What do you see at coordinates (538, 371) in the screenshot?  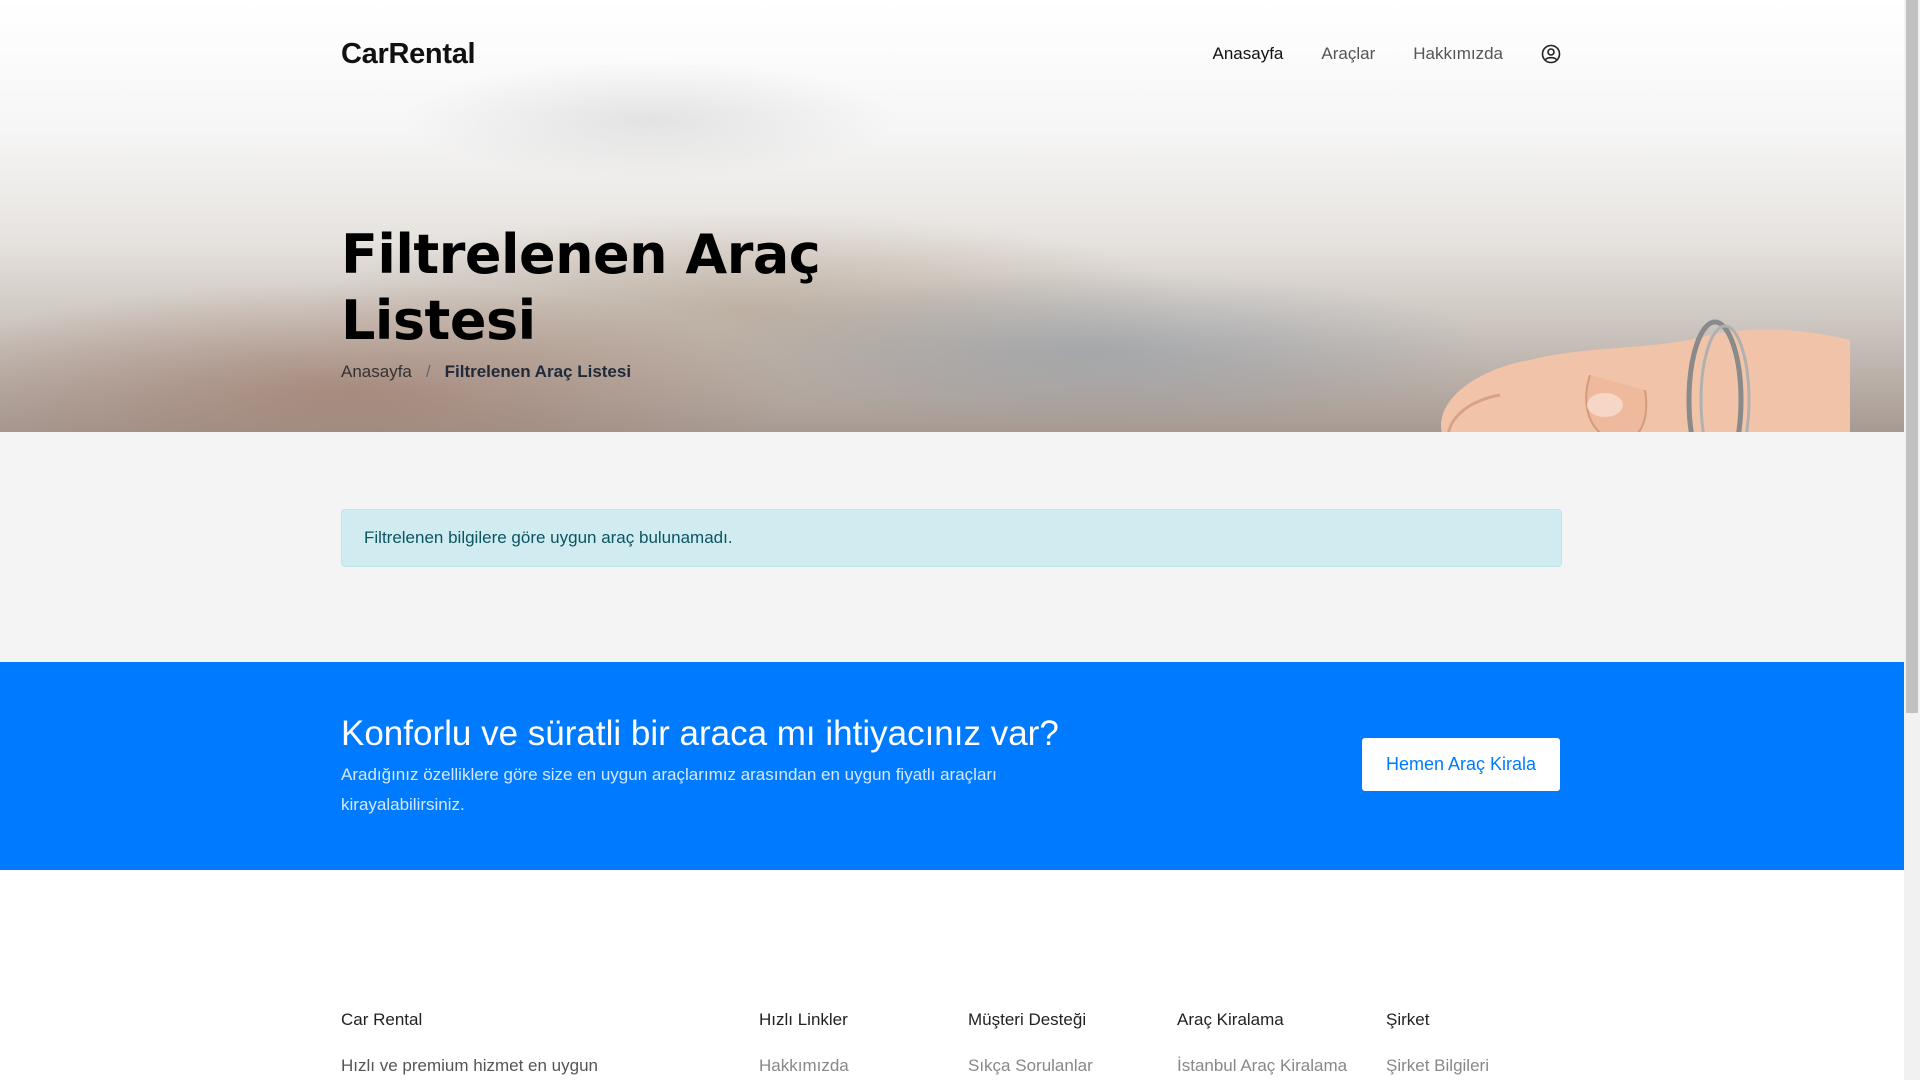 I see `breadcrumb-current: Filtrelenen Araç Listesi` at bounding box center [538, 371].